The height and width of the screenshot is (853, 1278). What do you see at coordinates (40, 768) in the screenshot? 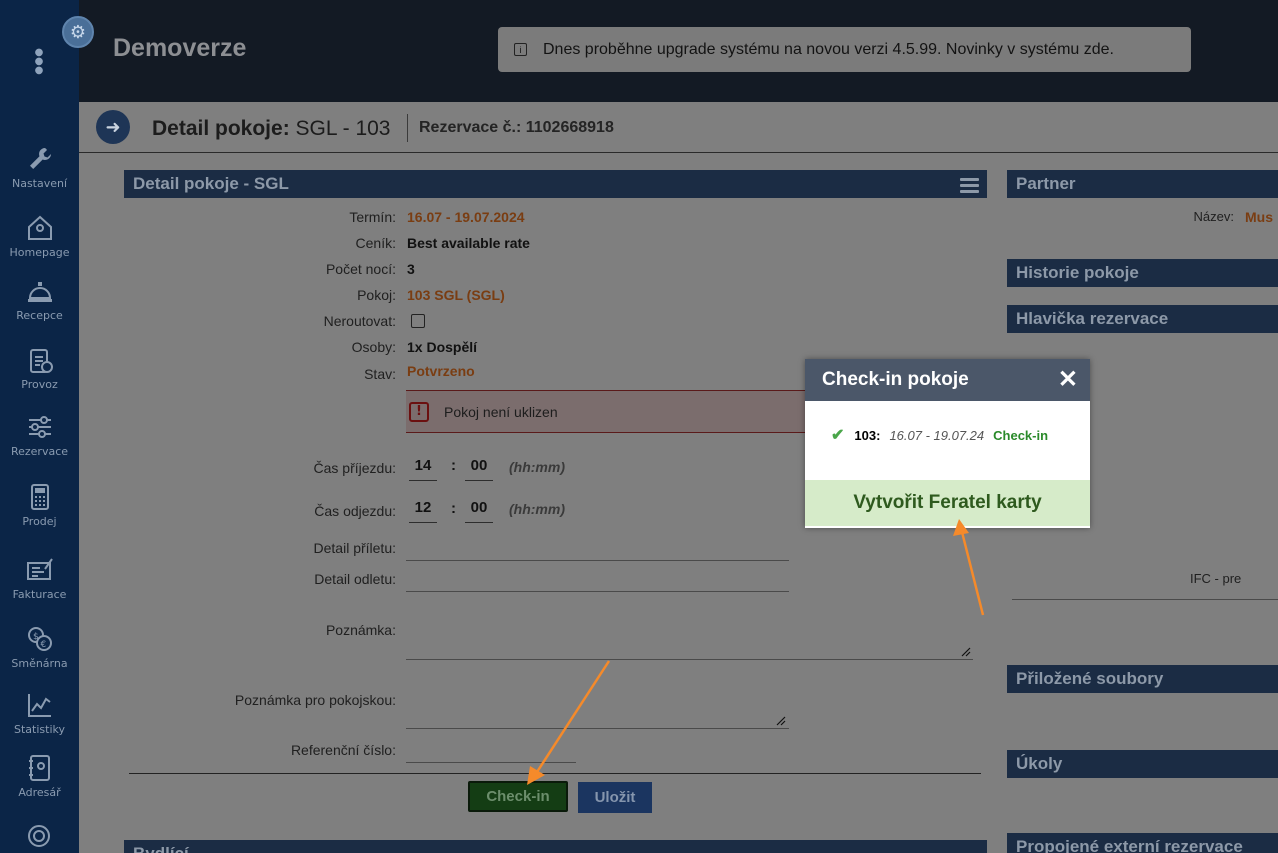
I see `addressbook-icon` at bounding box center [40, 768].